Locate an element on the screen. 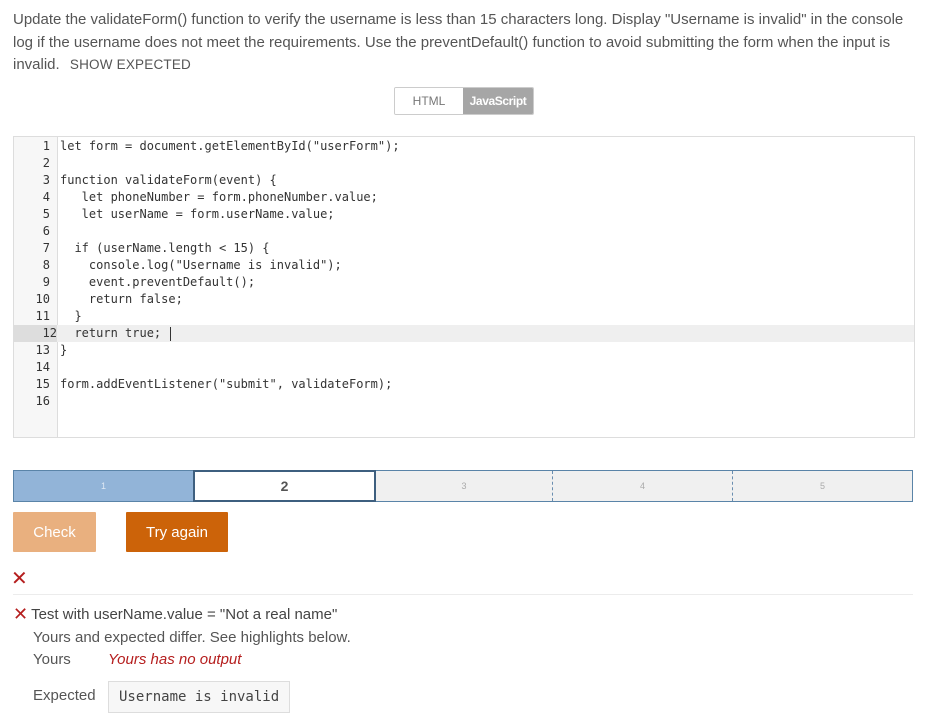  line-code: return true; is located at coordinates (116, 333).